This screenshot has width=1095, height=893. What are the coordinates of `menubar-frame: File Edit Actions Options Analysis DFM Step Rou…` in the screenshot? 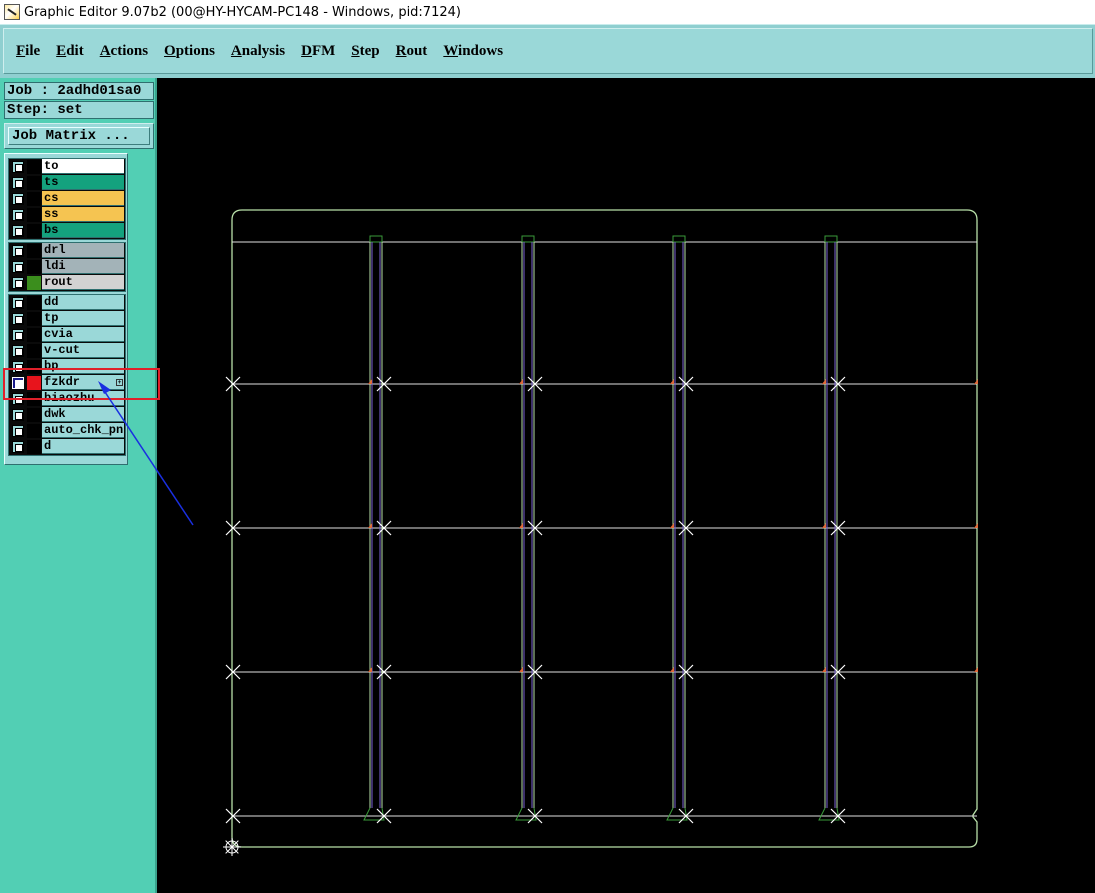 It's located at (547, 51).